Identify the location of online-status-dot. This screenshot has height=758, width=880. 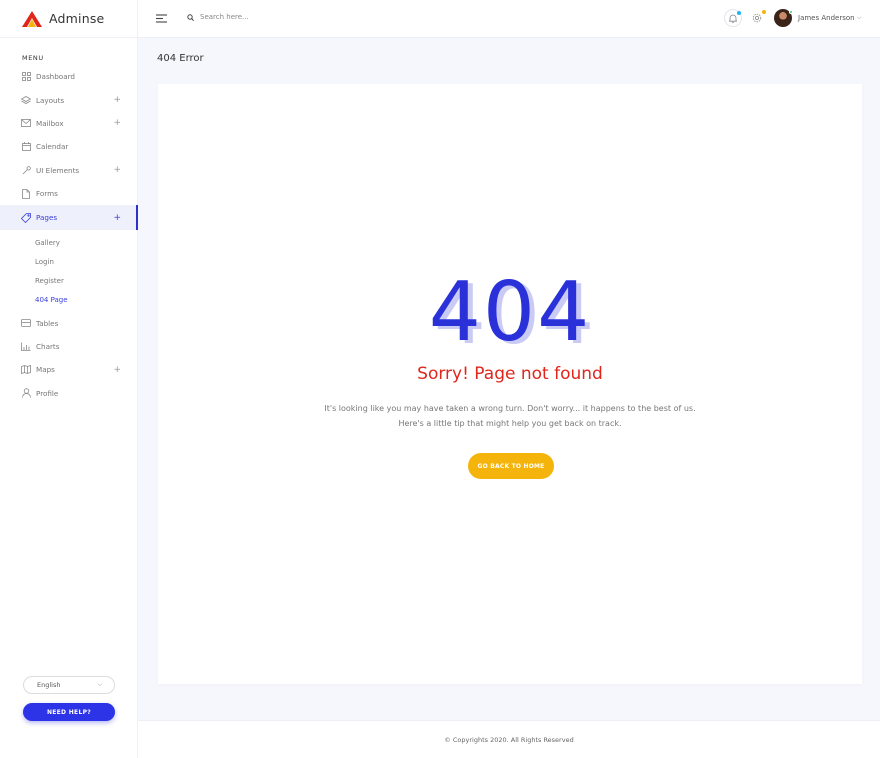
(791, 12).